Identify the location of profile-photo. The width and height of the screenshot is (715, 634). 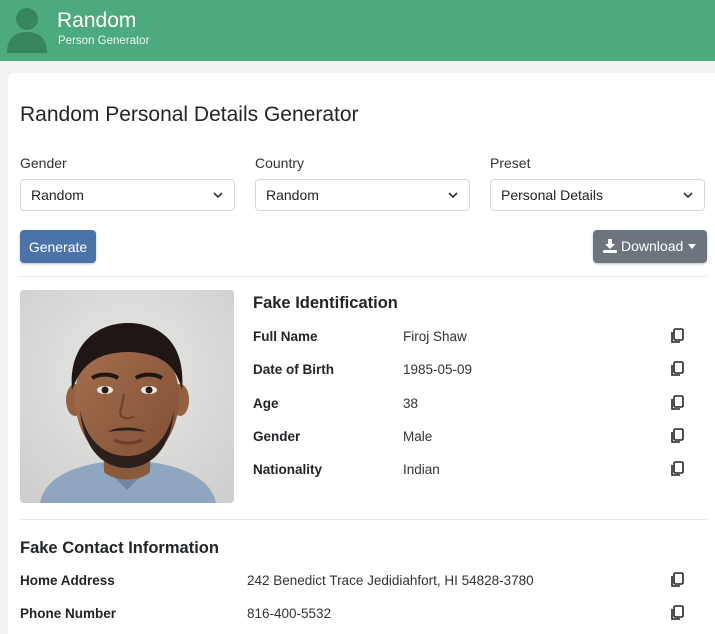
(127, 396).